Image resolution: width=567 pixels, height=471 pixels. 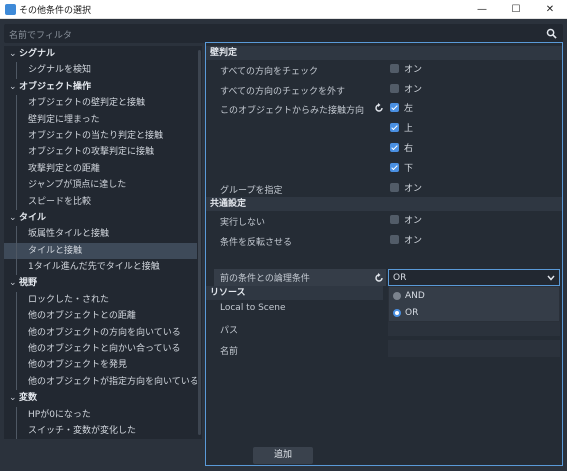 I want to click on local-to-scene-label: Local to Scene, so click(x=253, y=308).